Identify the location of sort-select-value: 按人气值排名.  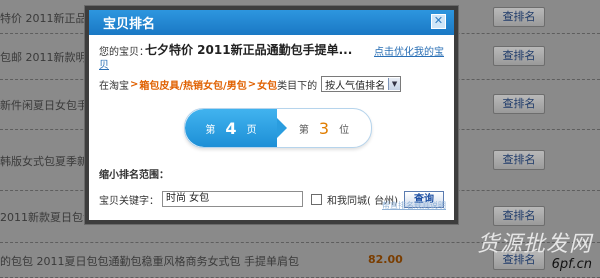
(355, 86).